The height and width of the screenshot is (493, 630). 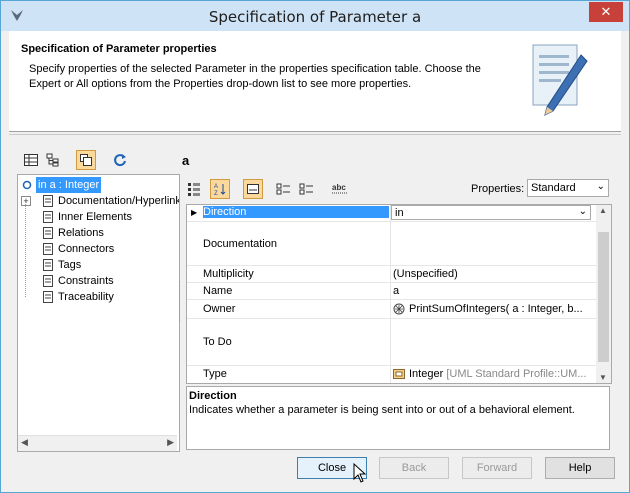 I want to click on properties-dropdown-value: Standard, so click(x=553, y=188).